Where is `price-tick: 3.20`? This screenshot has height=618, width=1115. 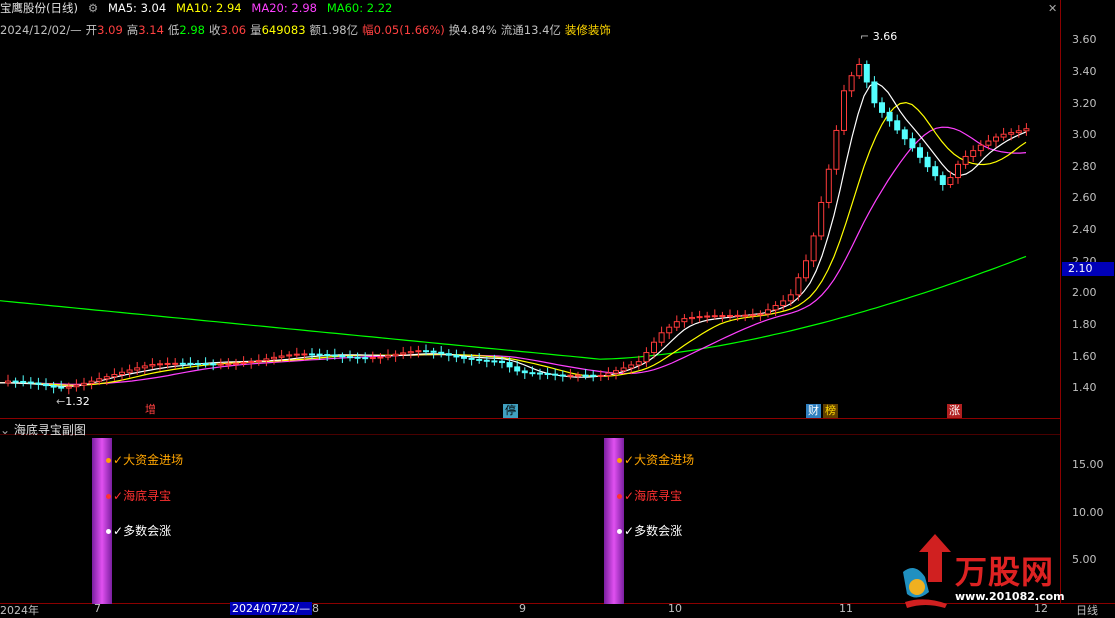 price-tick: 3.20 is located at coordinates (1084, 103).